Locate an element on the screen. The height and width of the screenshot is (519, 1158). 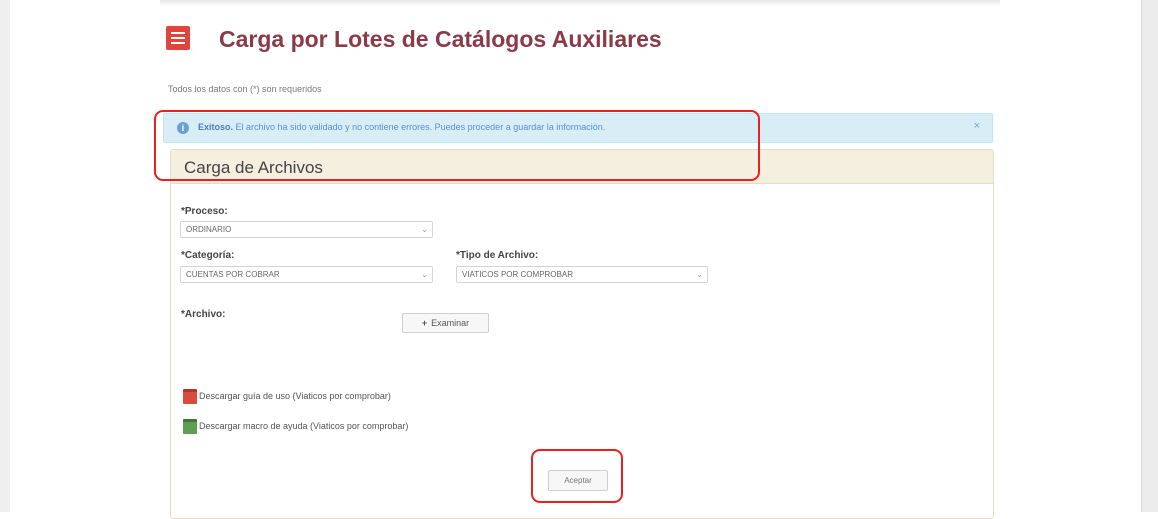
required-note: Todos los datos con (*) son requeridos is located at coordinates (245, 89).